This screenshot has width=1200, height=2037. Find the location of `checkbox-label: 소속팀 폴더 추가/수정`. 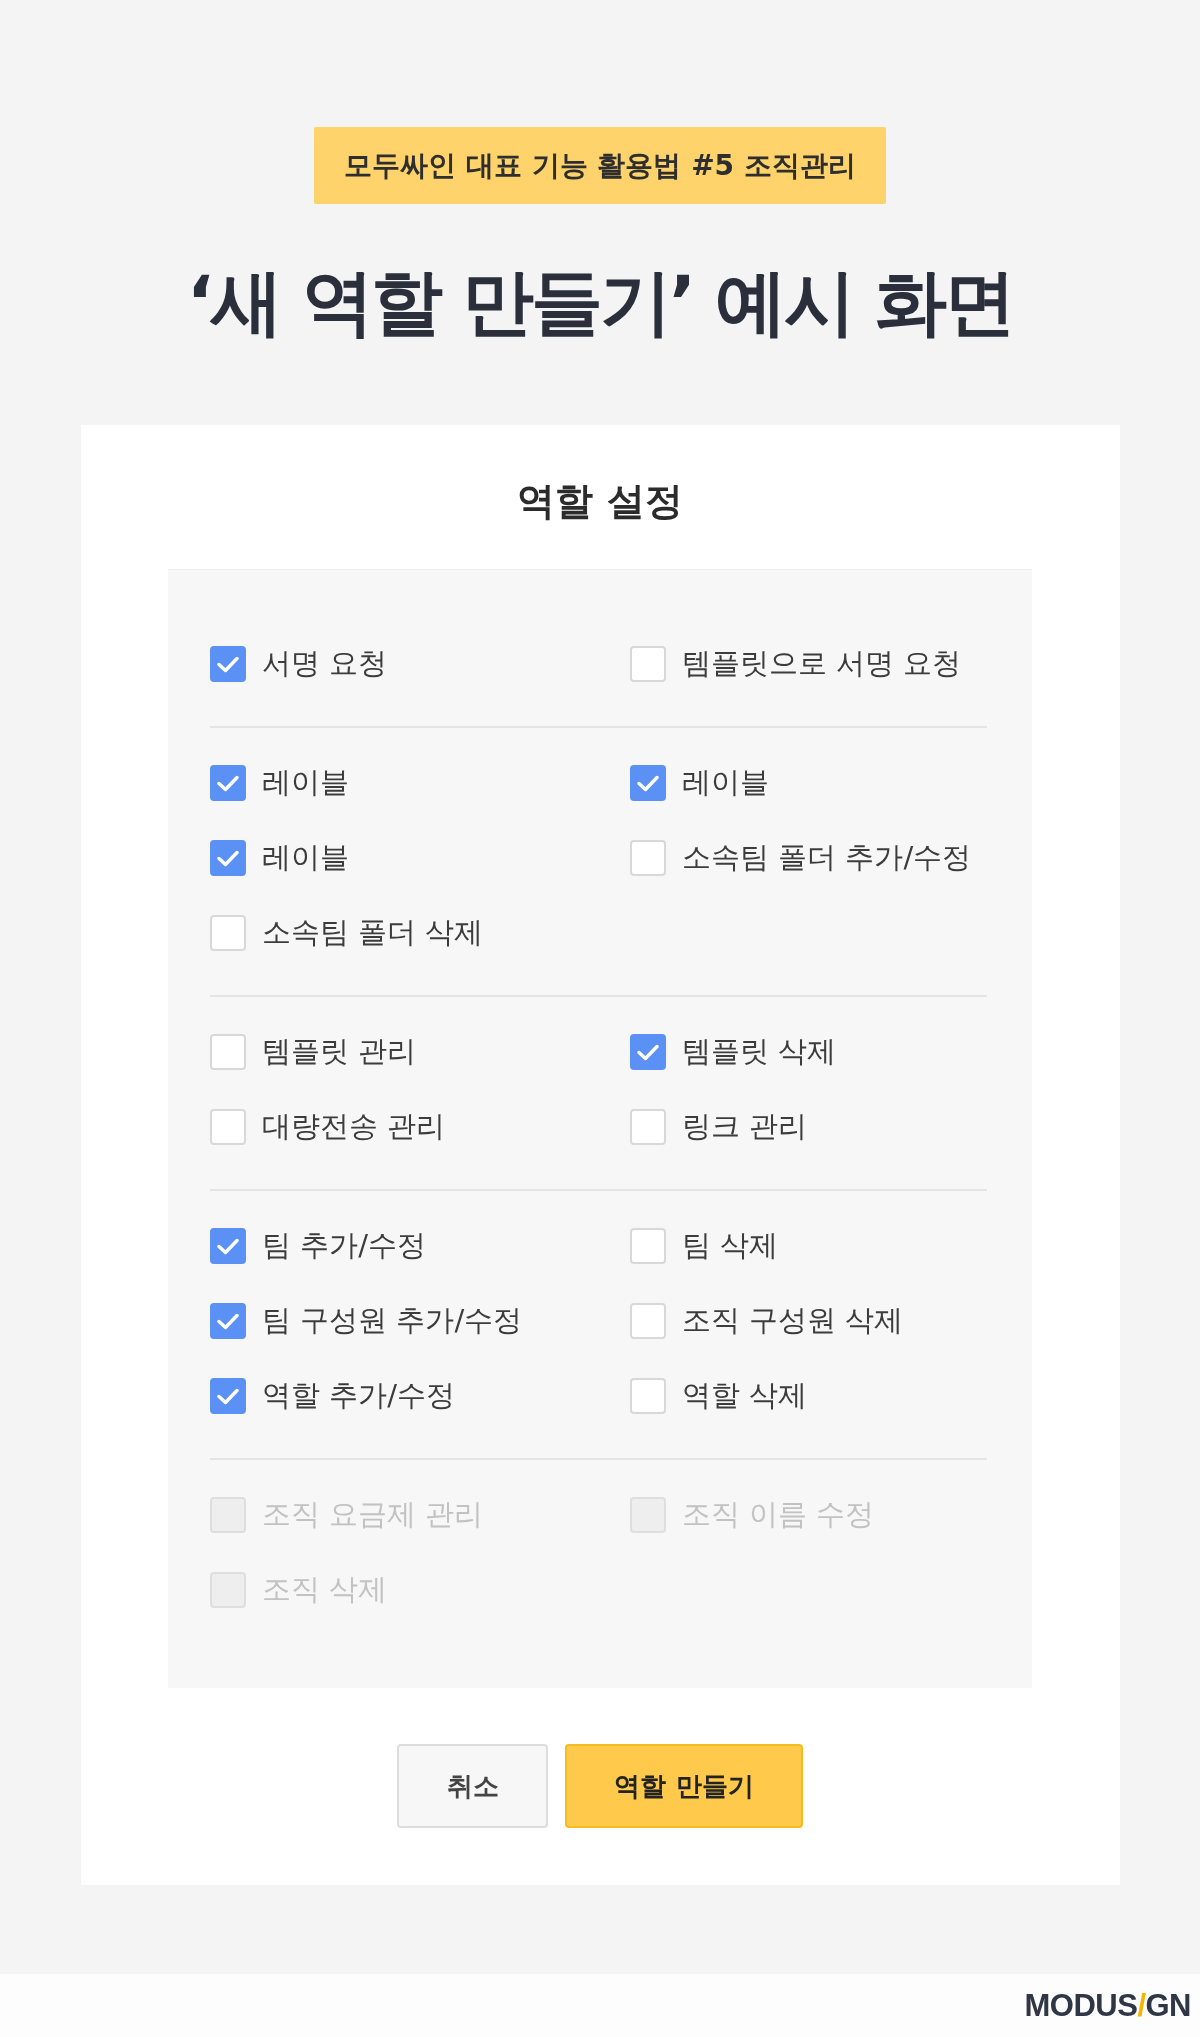

checkbox-label: 소속팀 폴더 추가/수정 is located at coordinates (827, 857).